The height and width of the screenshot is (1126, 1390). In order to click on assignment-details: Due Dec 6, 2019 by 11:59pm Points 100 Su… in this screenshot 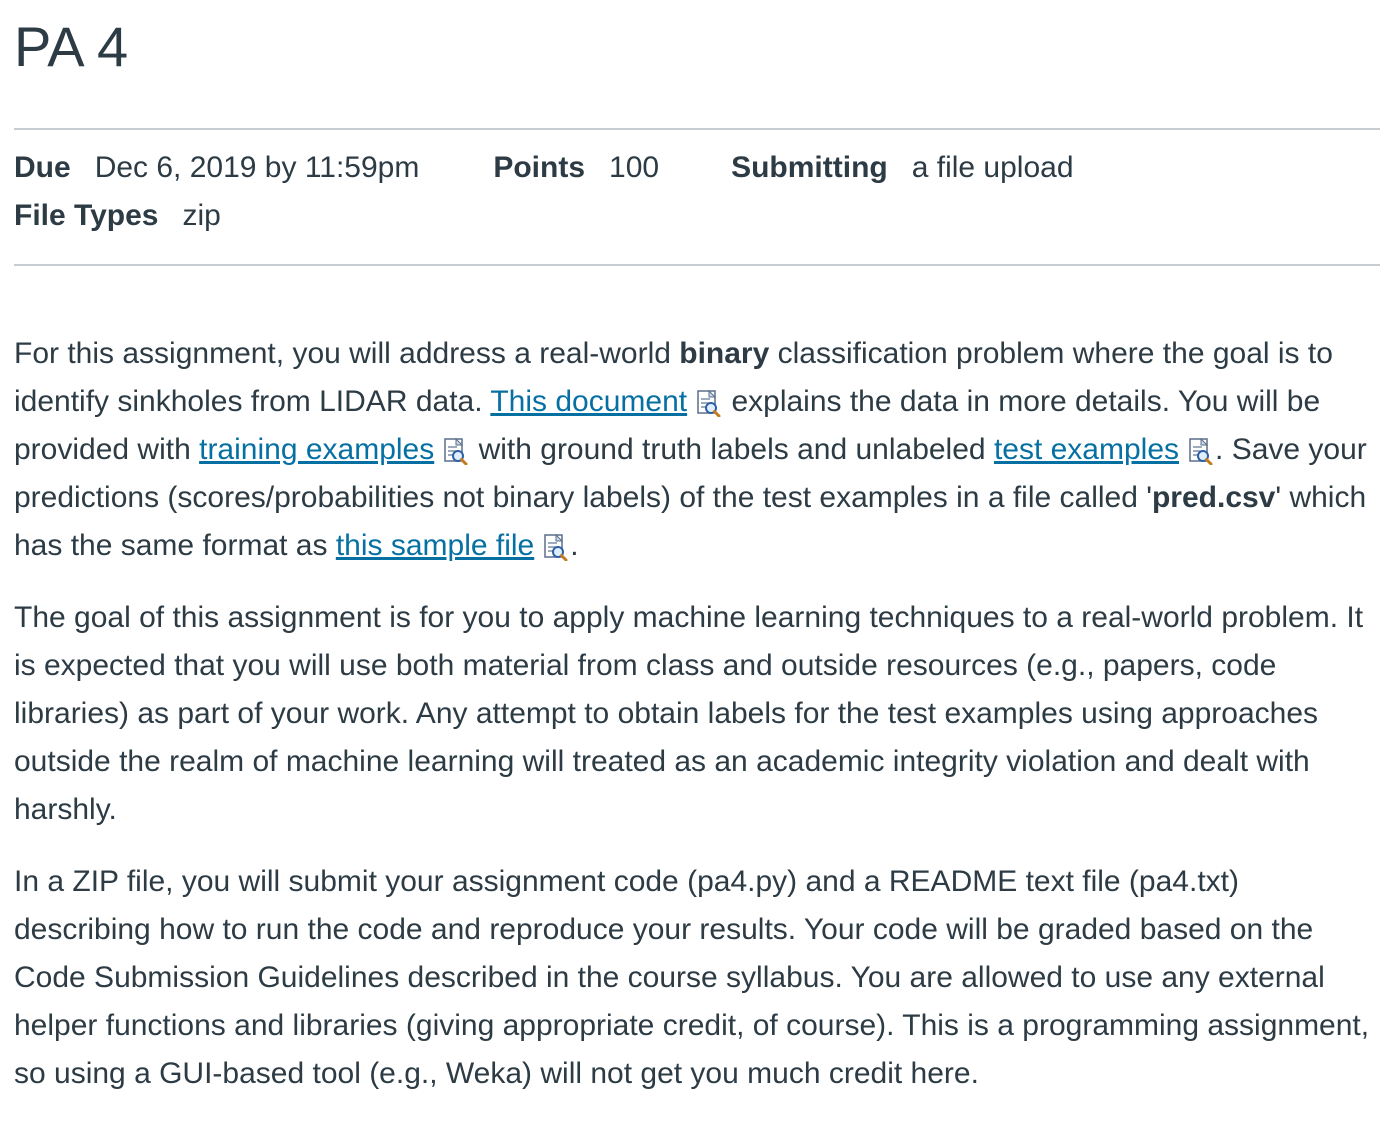, I will do `click(697, 197)`.